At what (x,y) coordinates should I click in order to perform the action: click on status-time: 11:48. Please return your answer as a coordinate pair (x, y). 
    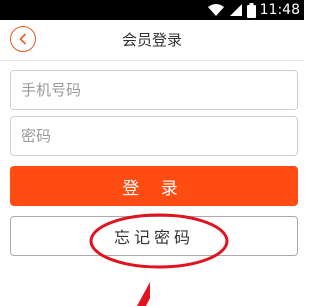
    Looking at the image, I should click on (279, 10).